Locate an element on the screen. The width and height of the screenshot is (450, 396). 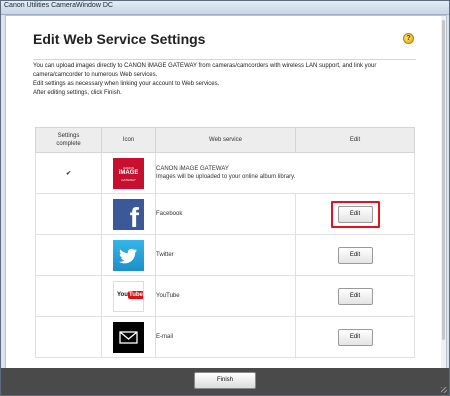
column-header-icon: Icon is located at coordinates (128, 140).